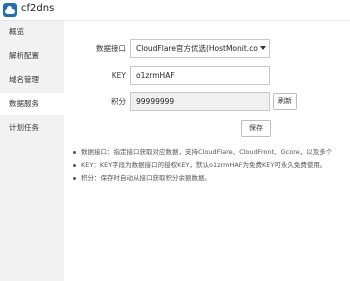 The image size is (350, 281). Describe the element at coordinates (155, 75) in the screenshot. I see `key-input-value: o1zrmHAF` at that location.